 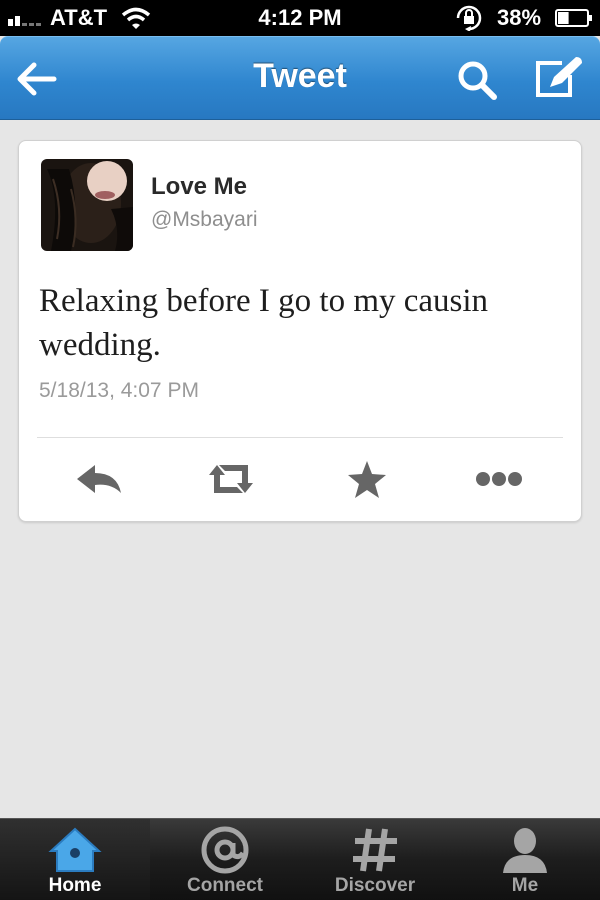 What do you see at coordinates (300, 437) in the screenshot?
I see `divider` at bounding box center [300, 437].